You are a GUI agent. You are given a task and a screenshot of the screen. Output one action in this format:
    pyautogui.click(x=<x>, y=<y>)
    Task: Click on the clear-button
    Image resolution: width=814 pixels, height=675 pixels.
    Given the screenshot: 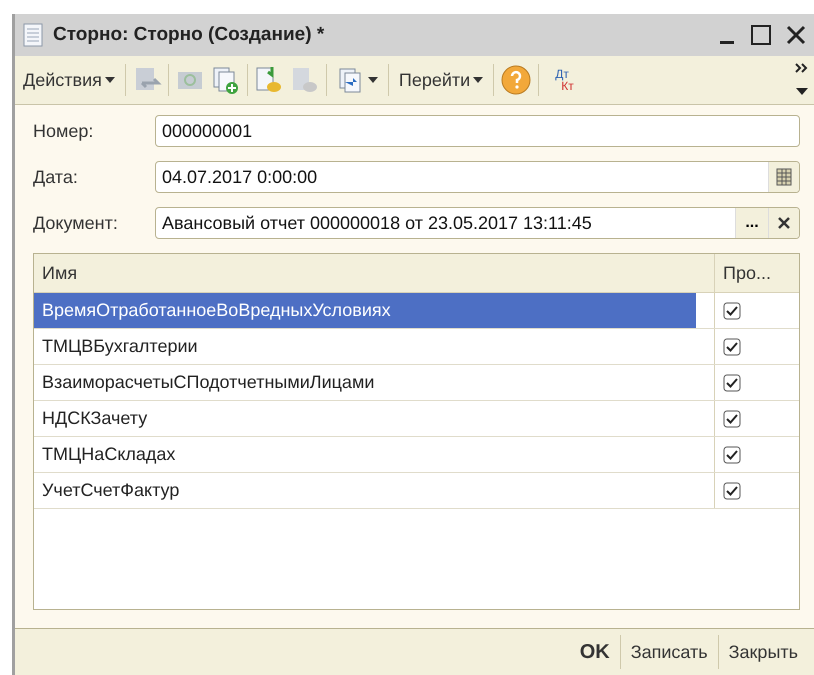 What is the action you would take?
    pyautogui.click(x=783, y=223)
    